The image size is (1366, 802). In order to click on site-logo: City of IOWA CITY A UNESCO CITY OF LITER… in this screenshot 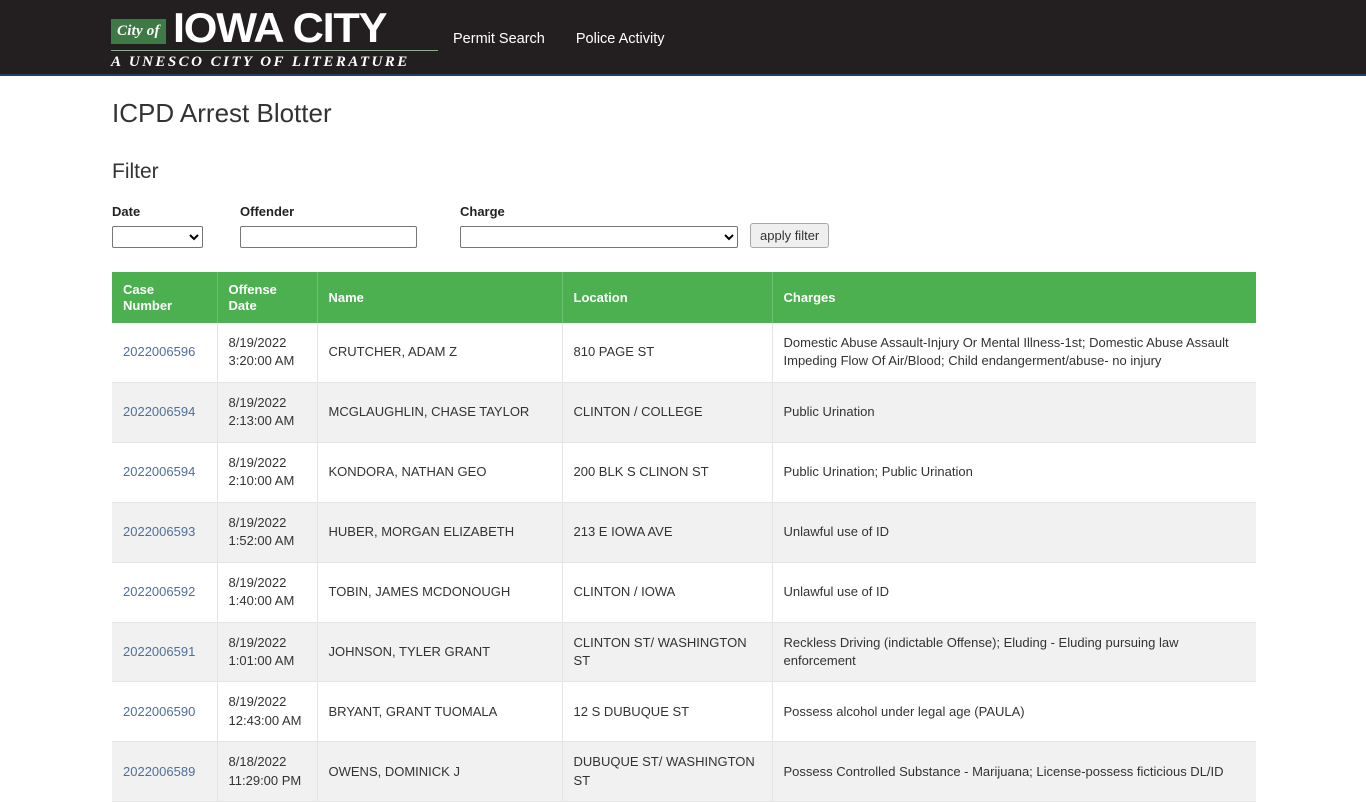, I will do `click(274, 37)`.